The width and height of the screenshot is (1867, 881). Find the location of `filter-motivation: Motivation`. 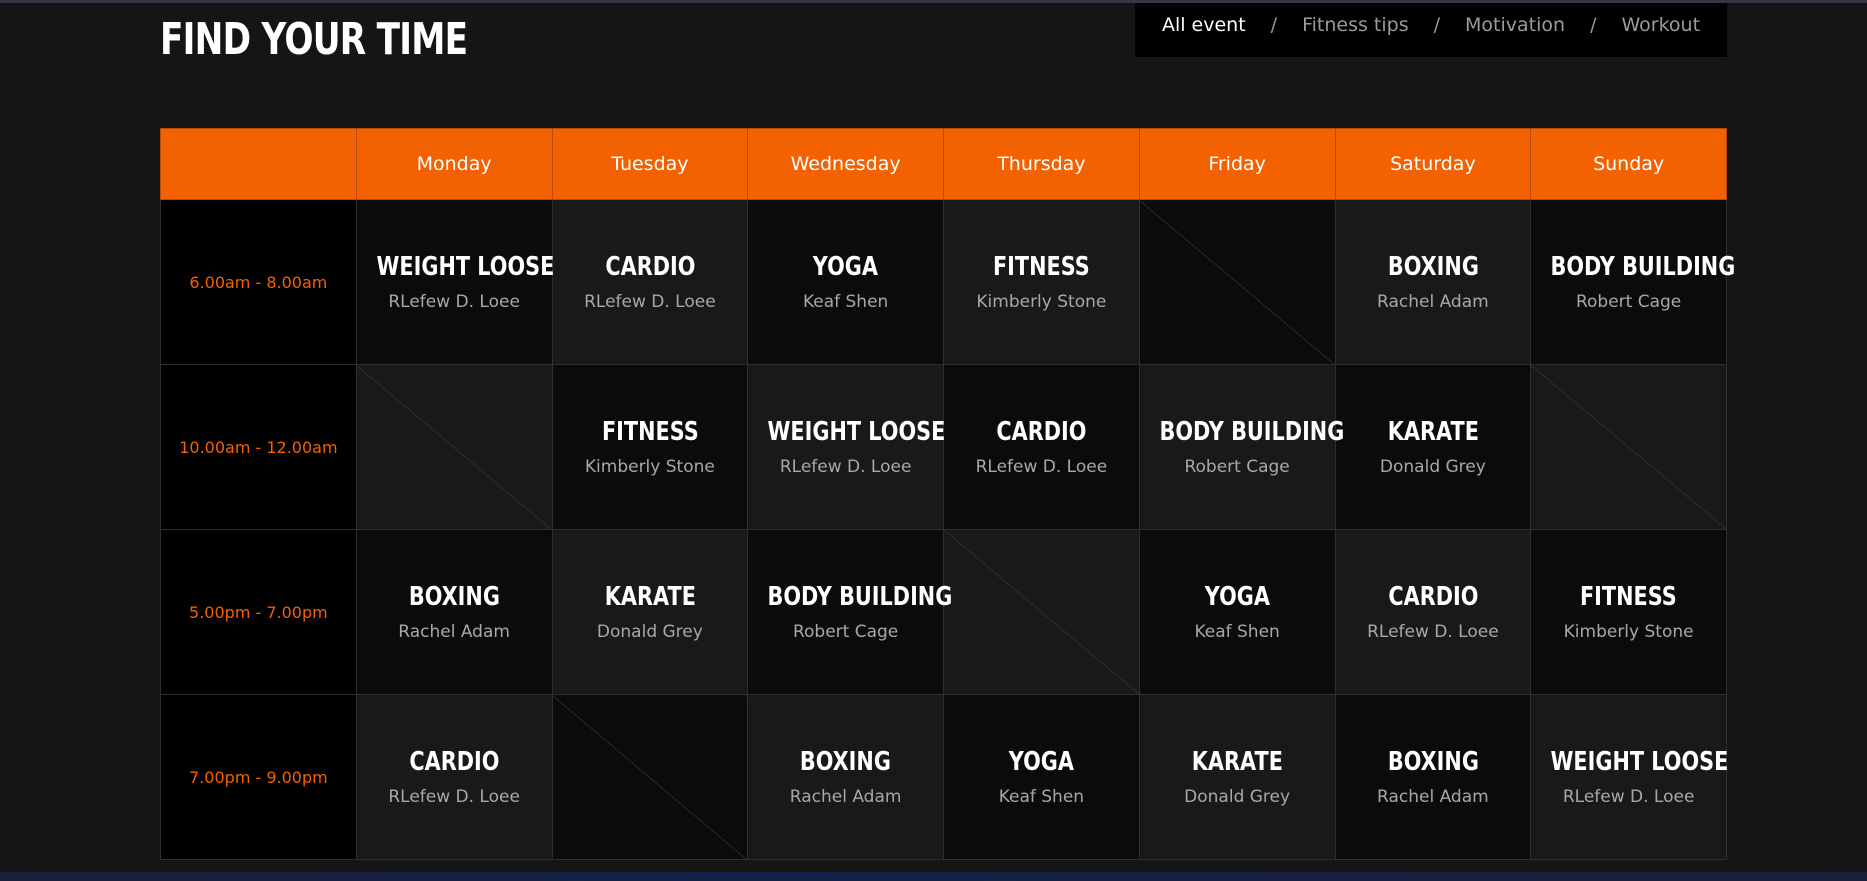

filter-motivation: Motivation is located at coordinates (1515, 25).